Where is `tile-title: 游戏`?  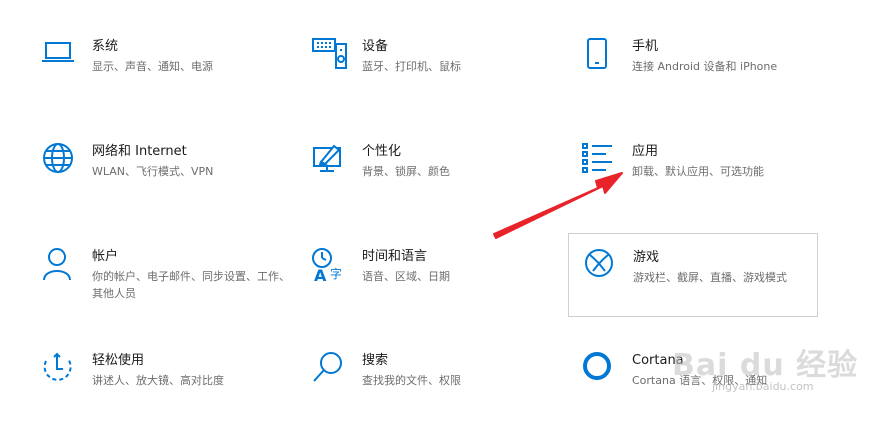
tile-title: 游戏 is located at coordinates (646, 257).